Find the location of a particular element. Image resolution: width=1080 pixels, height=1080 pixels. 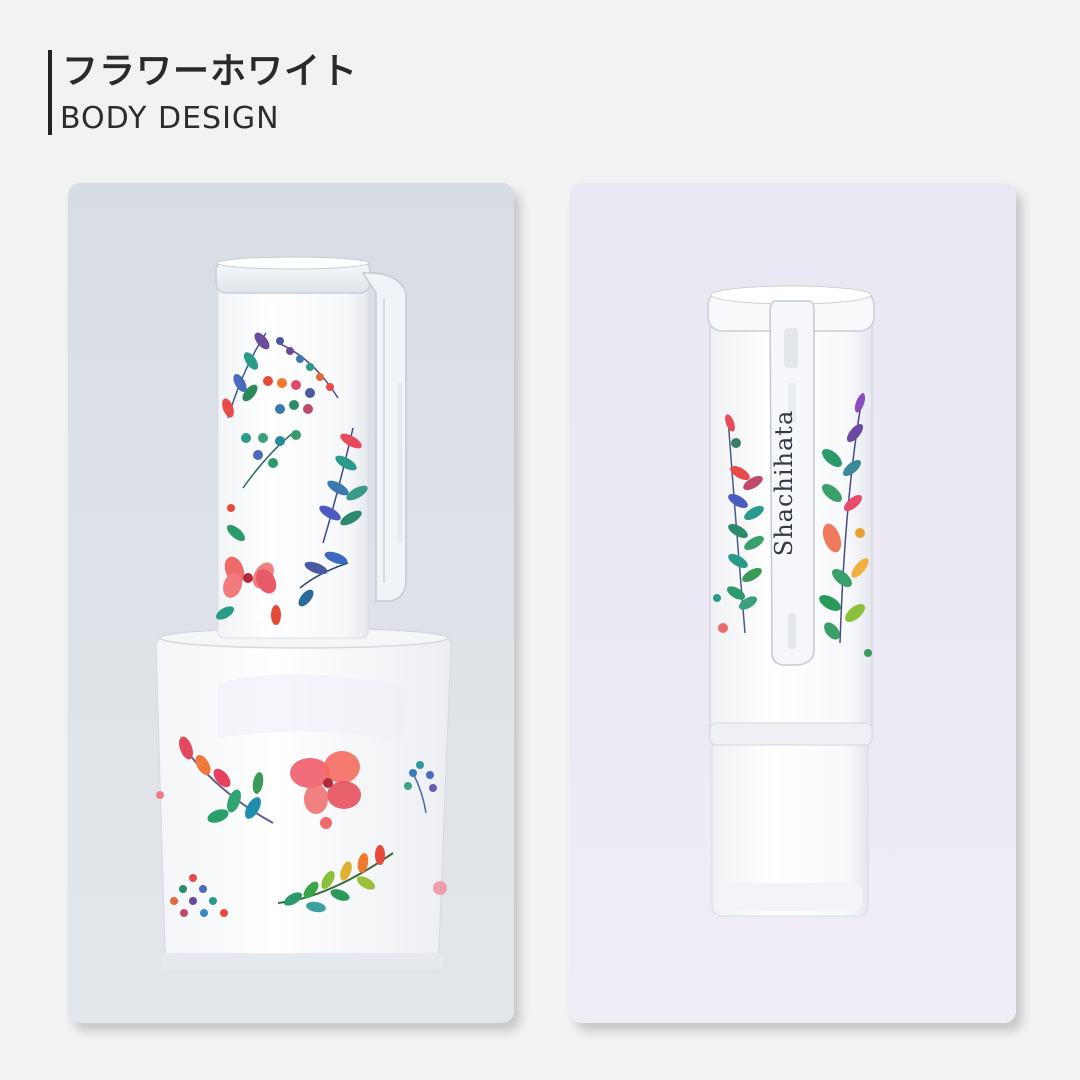

product-color-title: フラワーホワイト is located at coordinates (210, 71).